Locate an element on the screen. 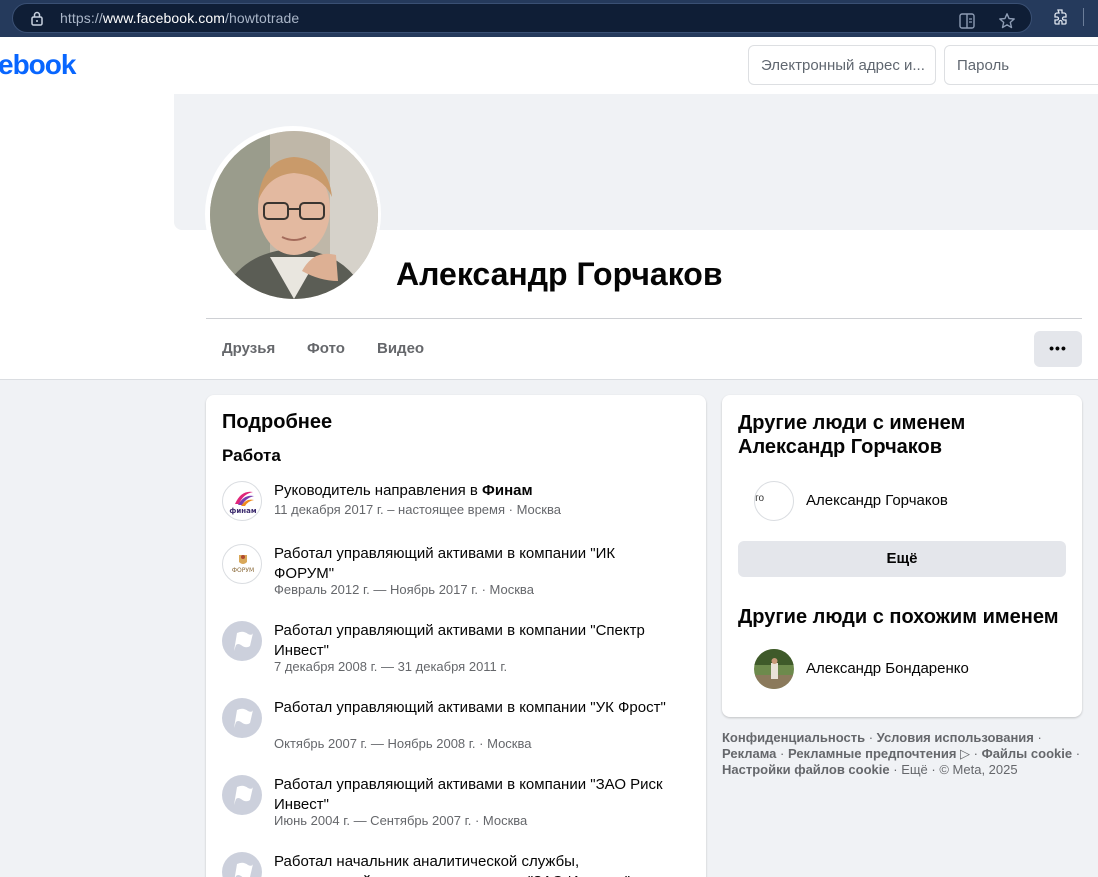  reader-mode-icon is located at coordinates (967, 21).